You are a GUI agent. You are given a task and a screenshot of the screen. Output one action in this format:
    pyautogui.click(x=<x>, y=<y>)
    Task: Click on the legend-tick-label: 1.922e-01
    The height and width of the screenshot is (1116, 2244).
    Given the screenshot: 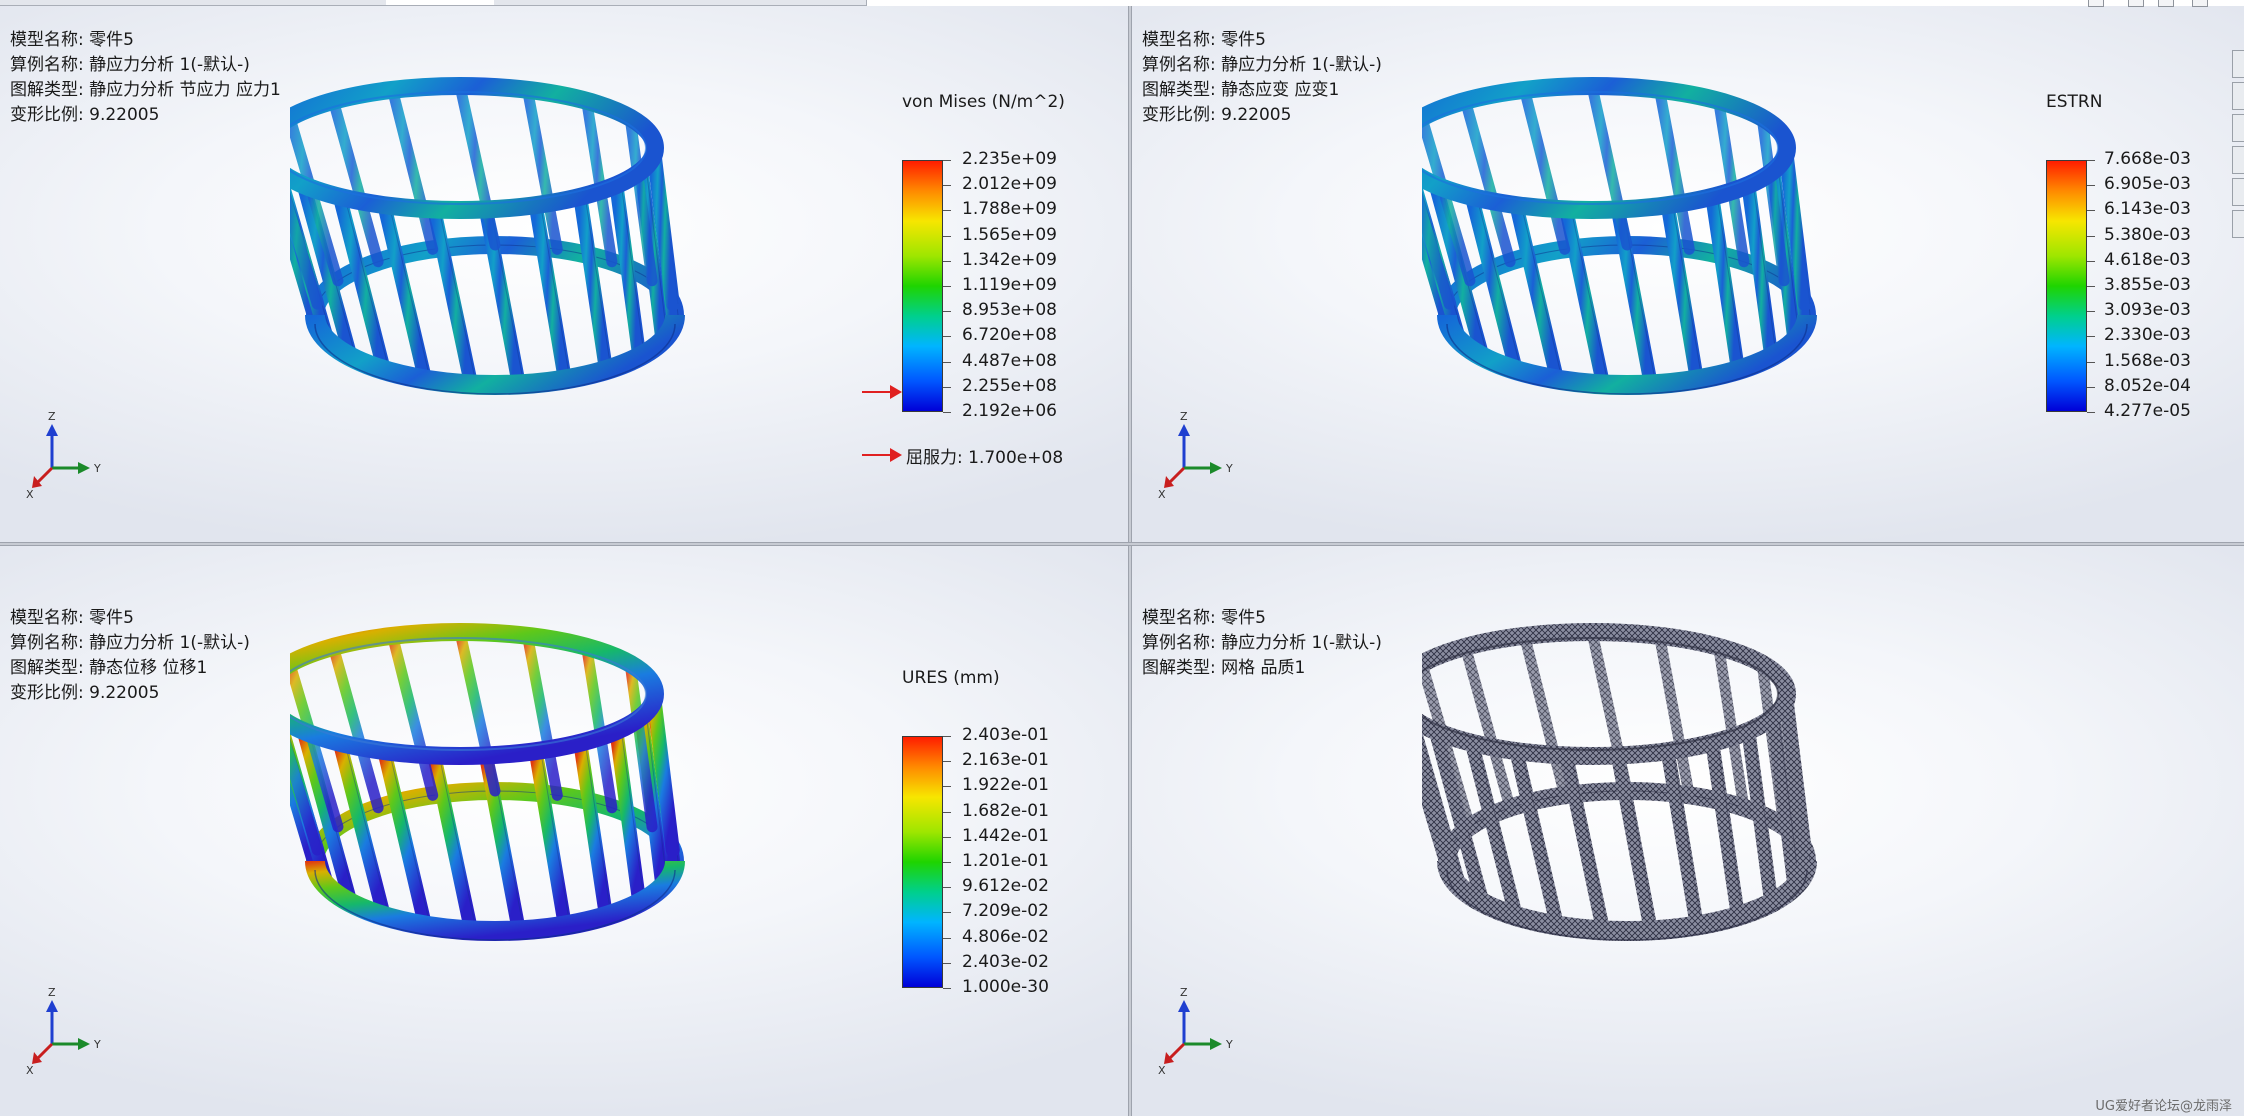 What is the action you would take?
    pyautogui.click(x=1005, y=785)
    